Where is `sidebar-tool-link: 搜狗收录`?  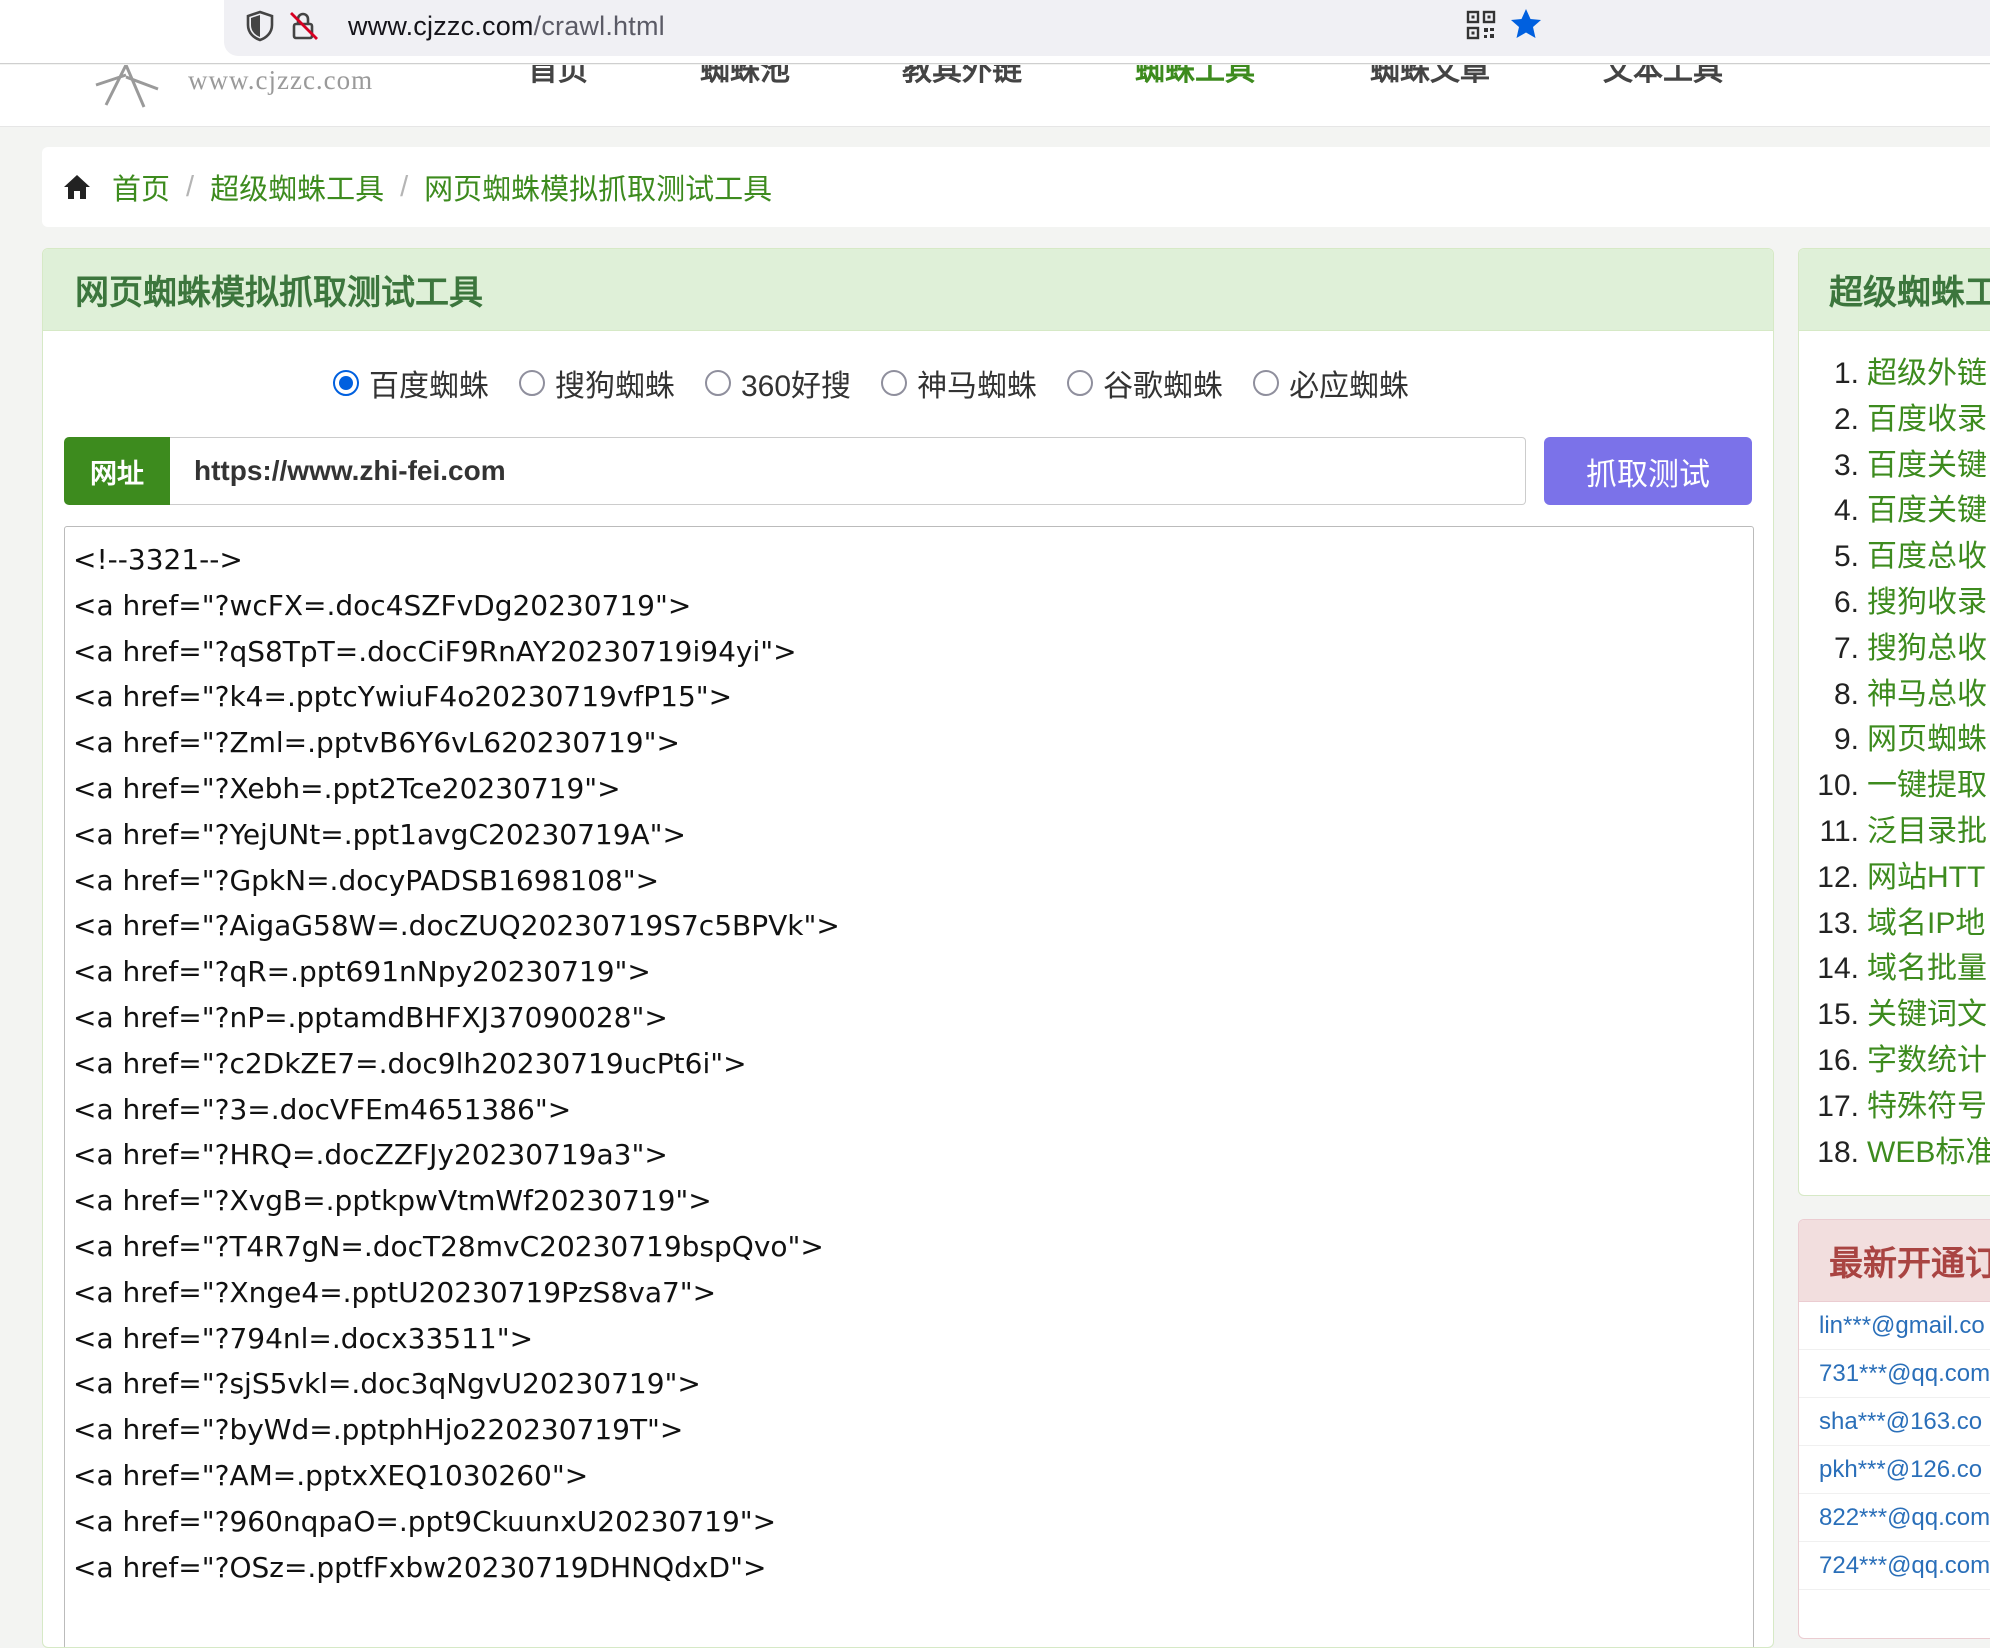 sidebar-tool-link: 搜狗收录 is located at coordinates (1927, 603).